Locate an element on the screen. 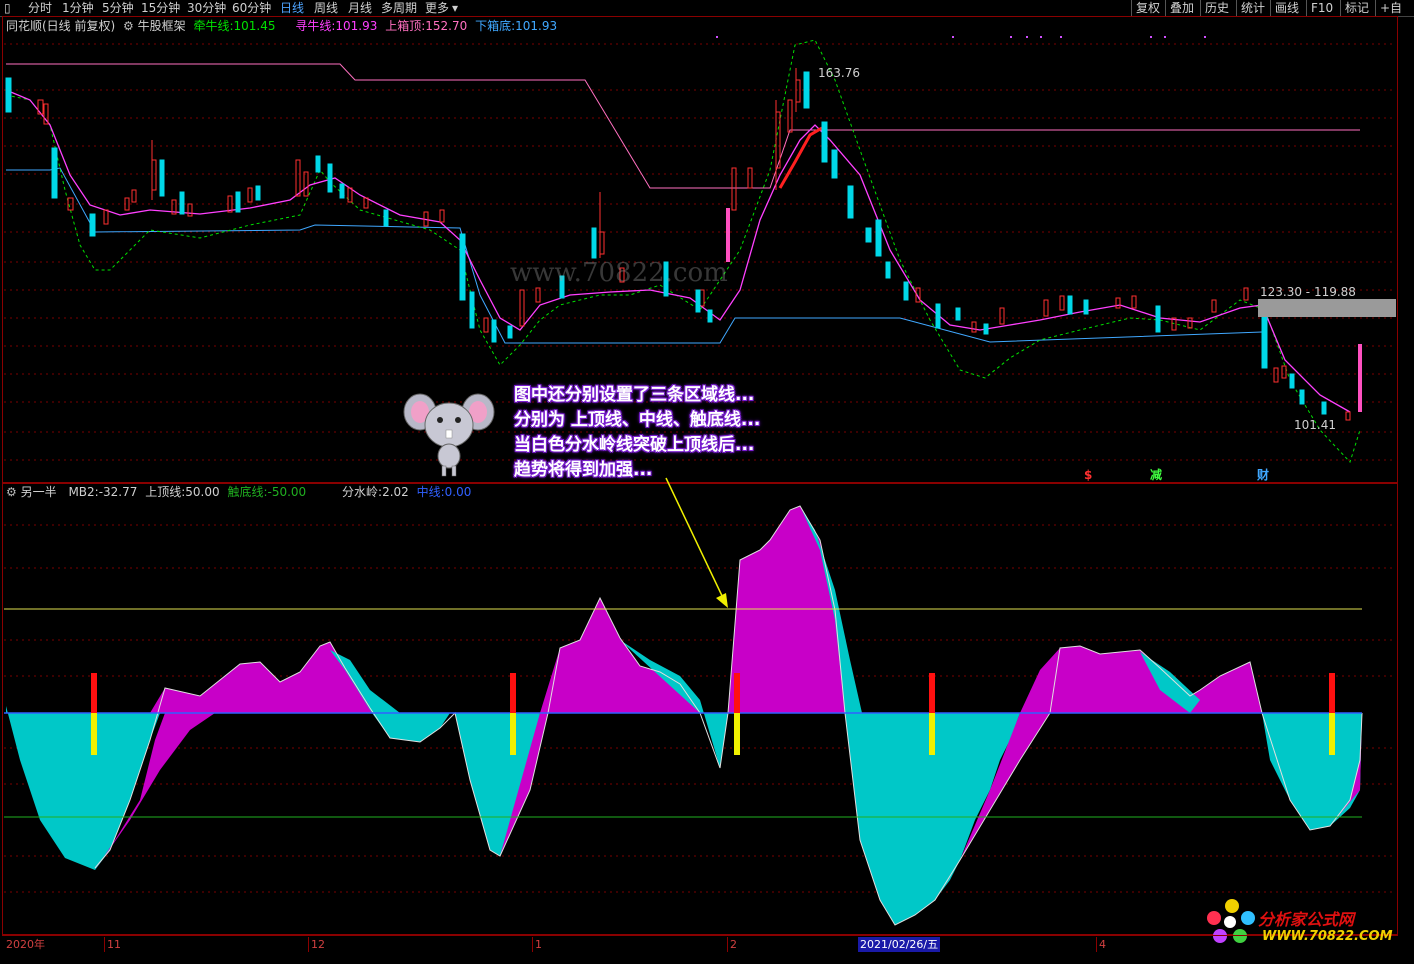 The width and height of the screenshot is (1414, 964). axis-feb: 2 is located at coordinates (732, 944).